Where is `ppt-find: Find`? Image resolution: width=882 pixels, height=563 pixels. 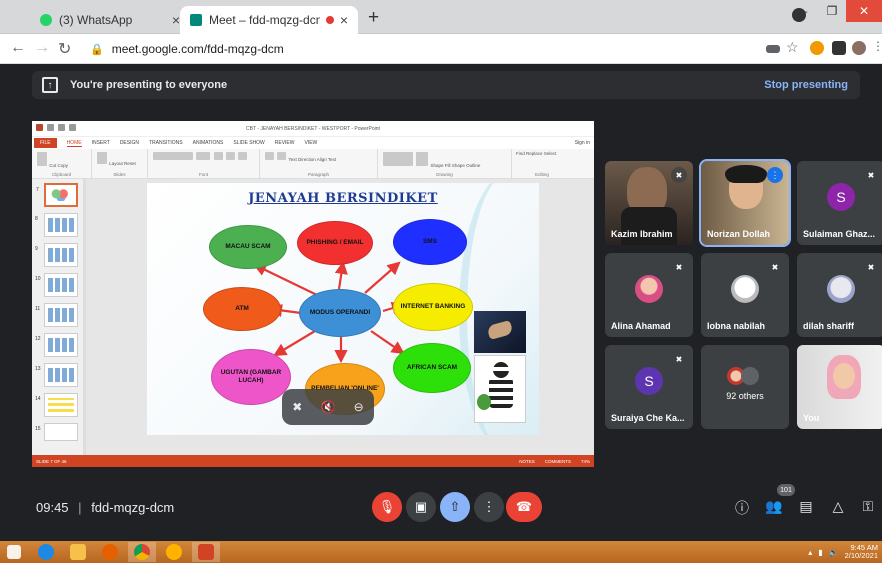 ppt-find: Find is located at coordinates (520, 153).